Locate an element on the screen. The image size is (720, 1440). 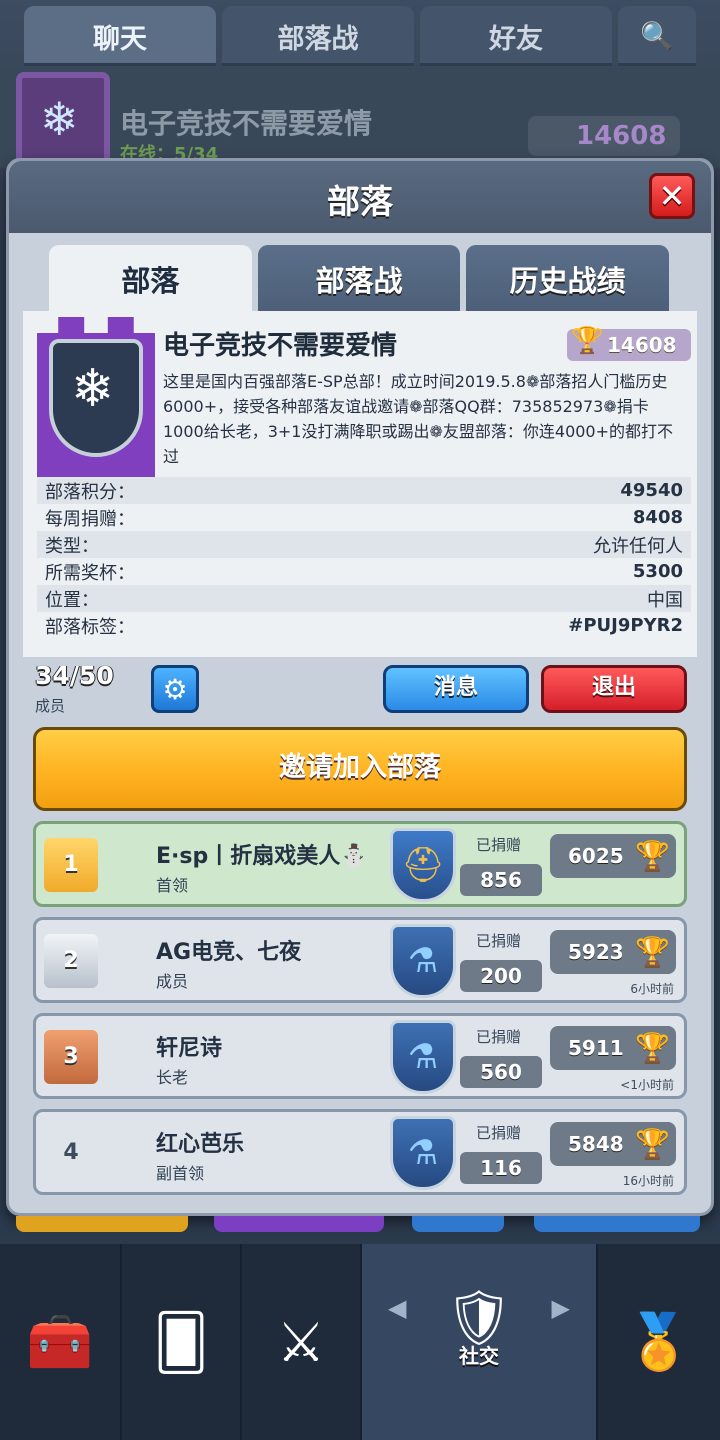
member-trophies: 6025 🏆 is located at coordinates (613, 856).